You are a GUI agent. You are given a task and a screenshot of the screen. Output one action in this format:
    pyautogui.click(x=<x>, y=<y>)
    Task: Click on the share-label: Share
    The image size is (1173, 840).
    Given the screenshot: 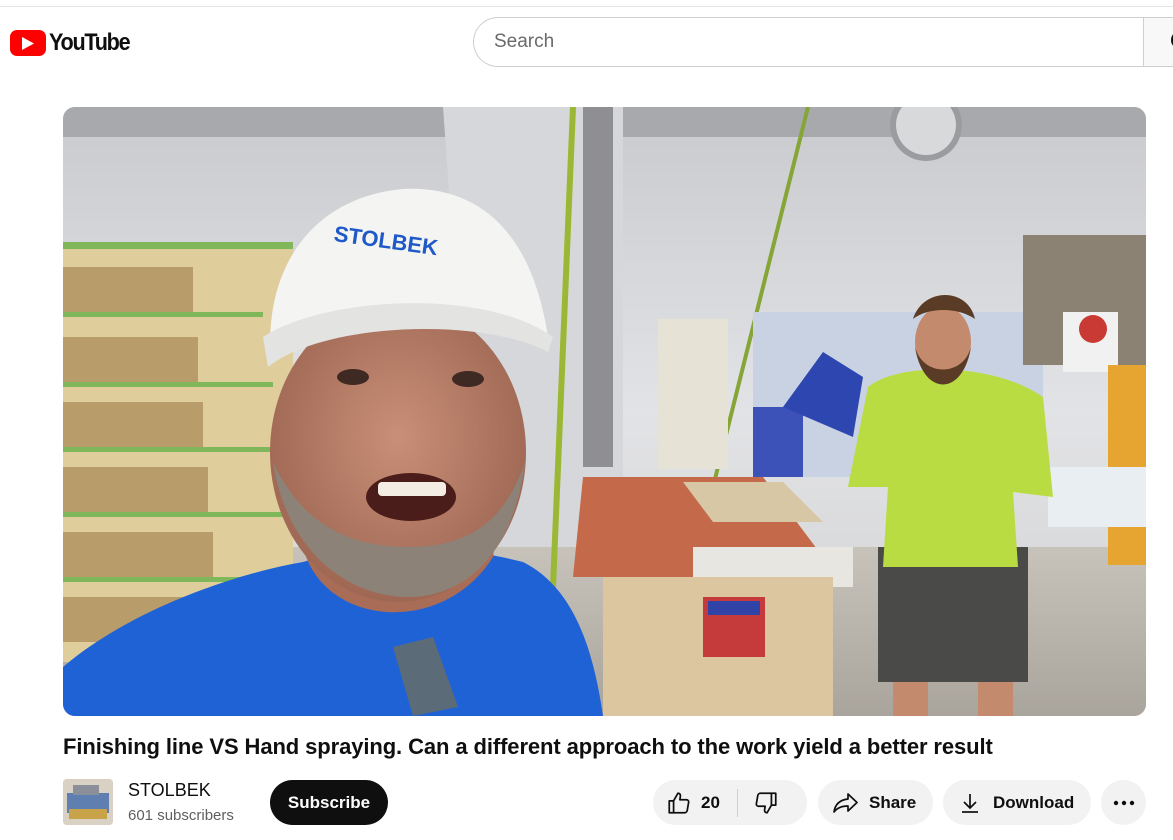 What is the action you would take?
    pyautogui.click(x=893, y=802)
    